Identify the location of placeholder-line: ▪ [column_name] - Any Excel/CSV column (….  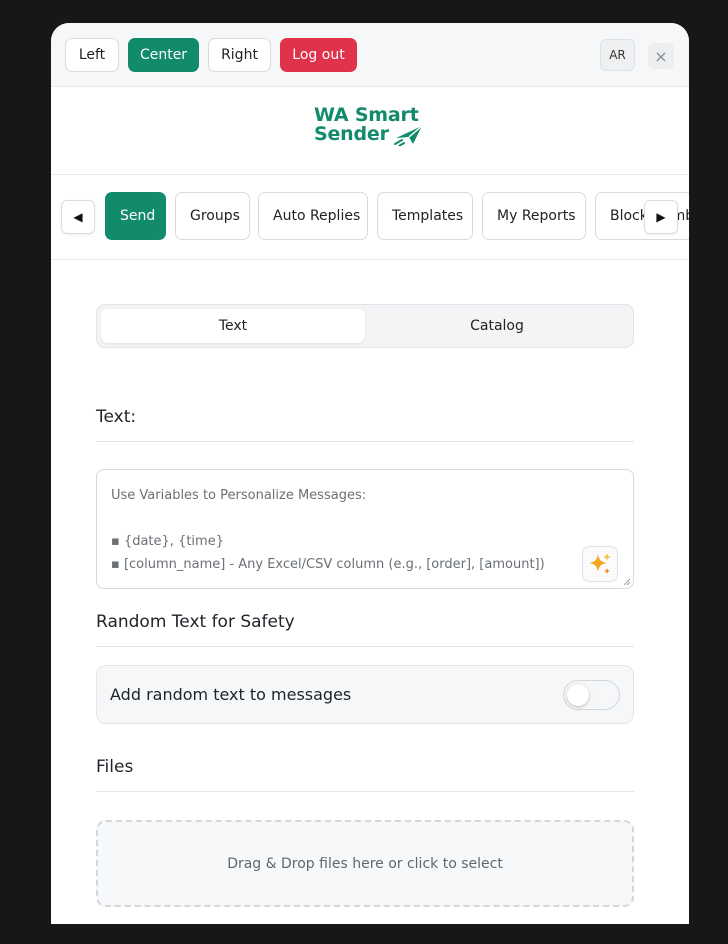
(328, 564).